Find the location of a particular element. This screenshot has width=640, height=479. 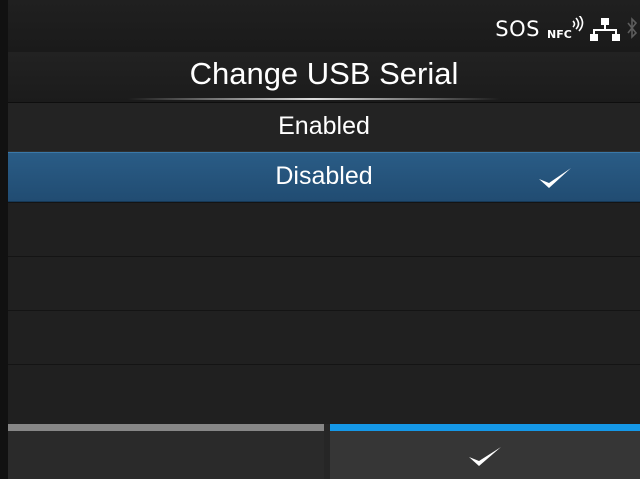

softkey-bar is located at coordinates (324, 451).